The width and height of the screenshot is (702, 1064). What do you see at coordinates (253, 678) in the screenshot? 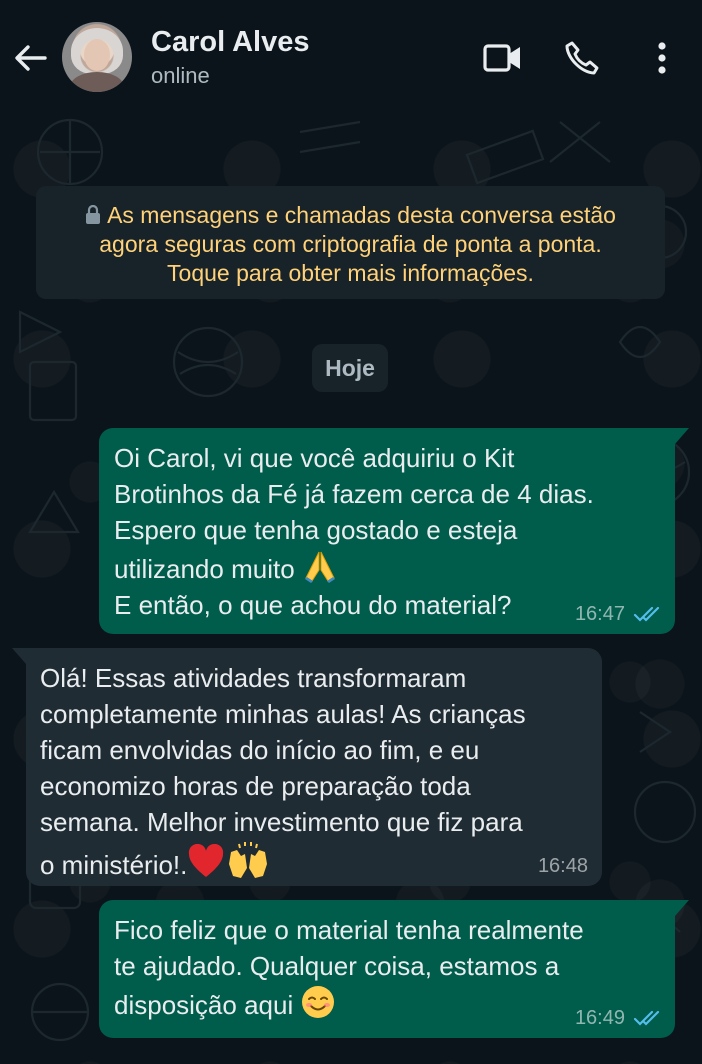
I see `message-line: Olá! Essas atividades transformaram` at bounding box center [253, 678].